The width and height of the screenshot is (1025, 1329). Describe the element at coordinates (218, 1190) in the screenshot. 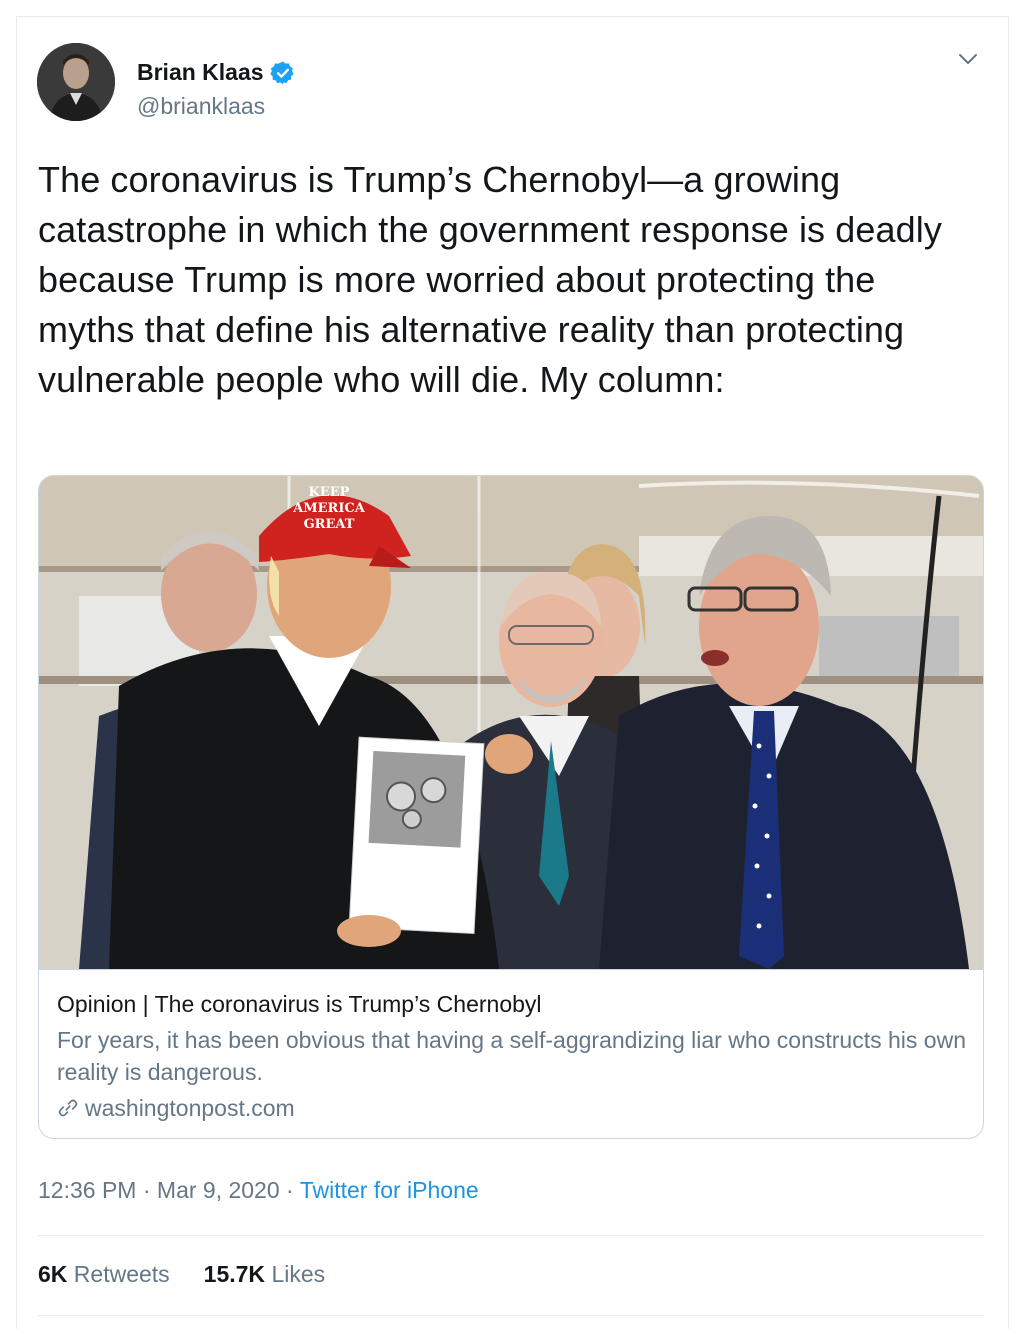

I see `tweet-date: Mar 9, 2020` at that location.